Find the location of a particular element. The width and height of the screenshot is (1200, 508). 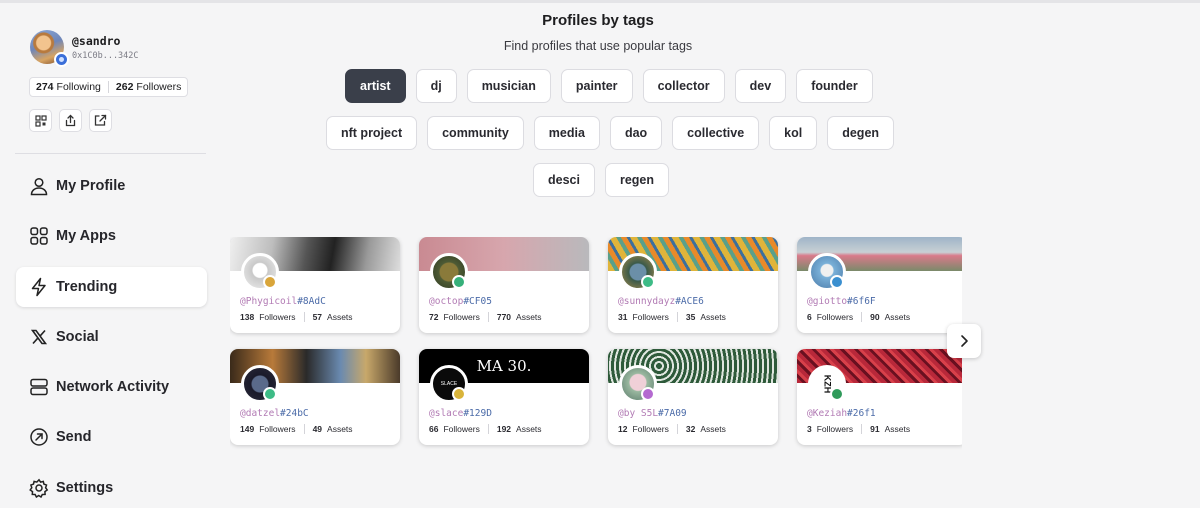

carousel-next-button is located at coordinates (964, 341).